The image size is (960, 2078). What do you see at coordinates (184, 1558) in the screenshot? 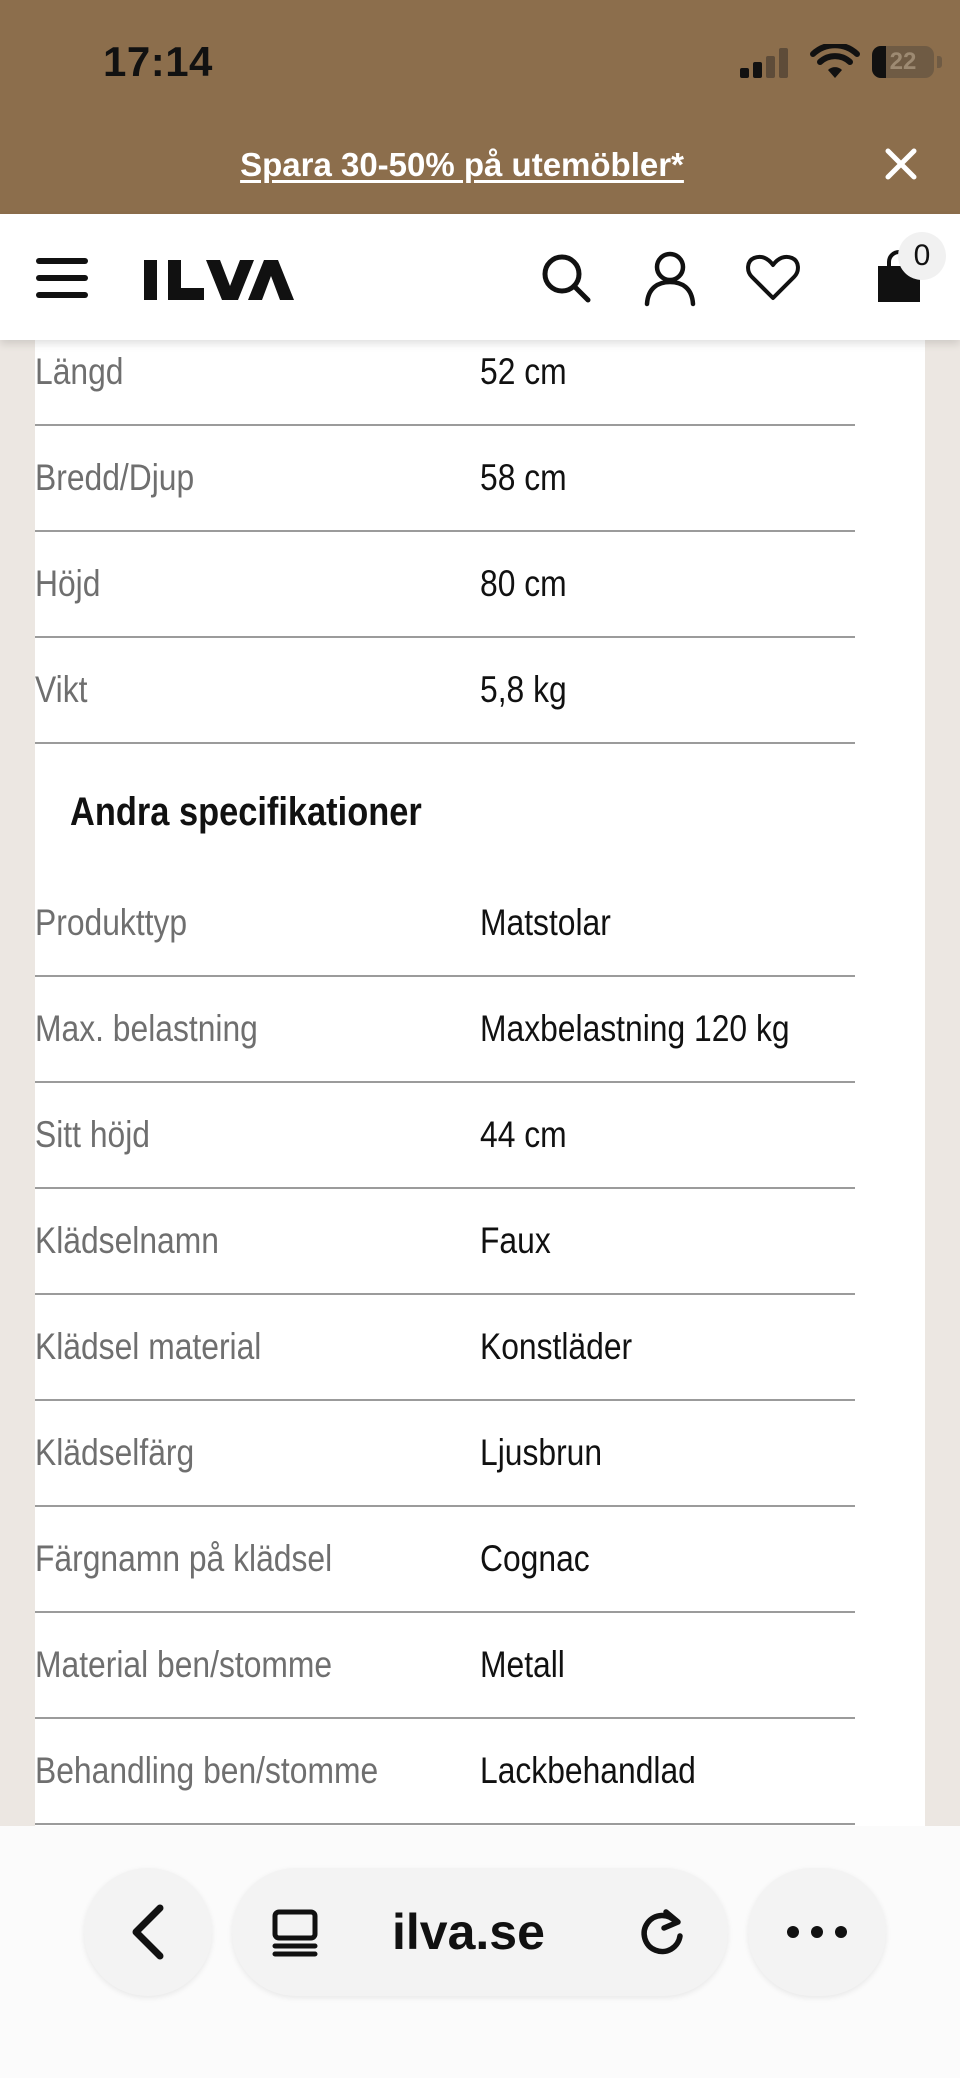
I see `spec-label: Färgnamn på klädsel` at bounding box center [184, 1558].